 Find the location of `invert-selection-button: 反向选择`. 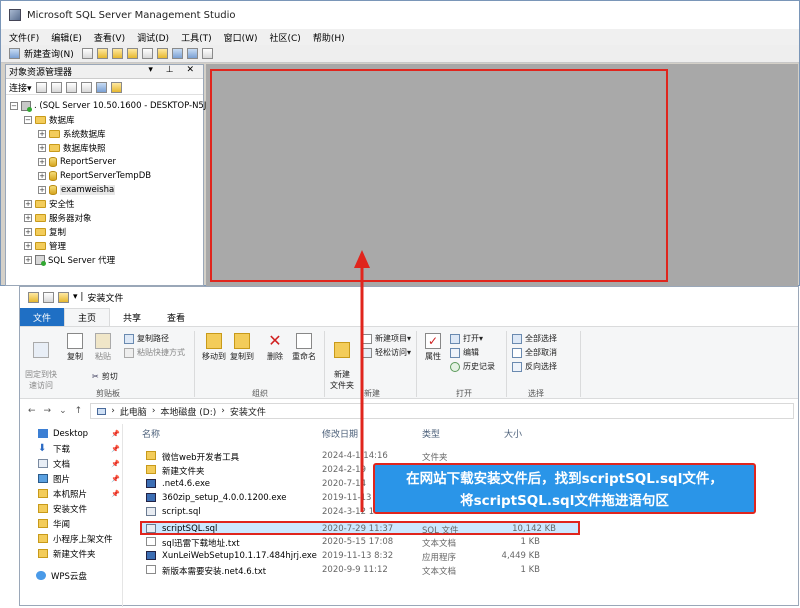

invert-selection-button: 反向选择 is located at coordinates (534, 366).